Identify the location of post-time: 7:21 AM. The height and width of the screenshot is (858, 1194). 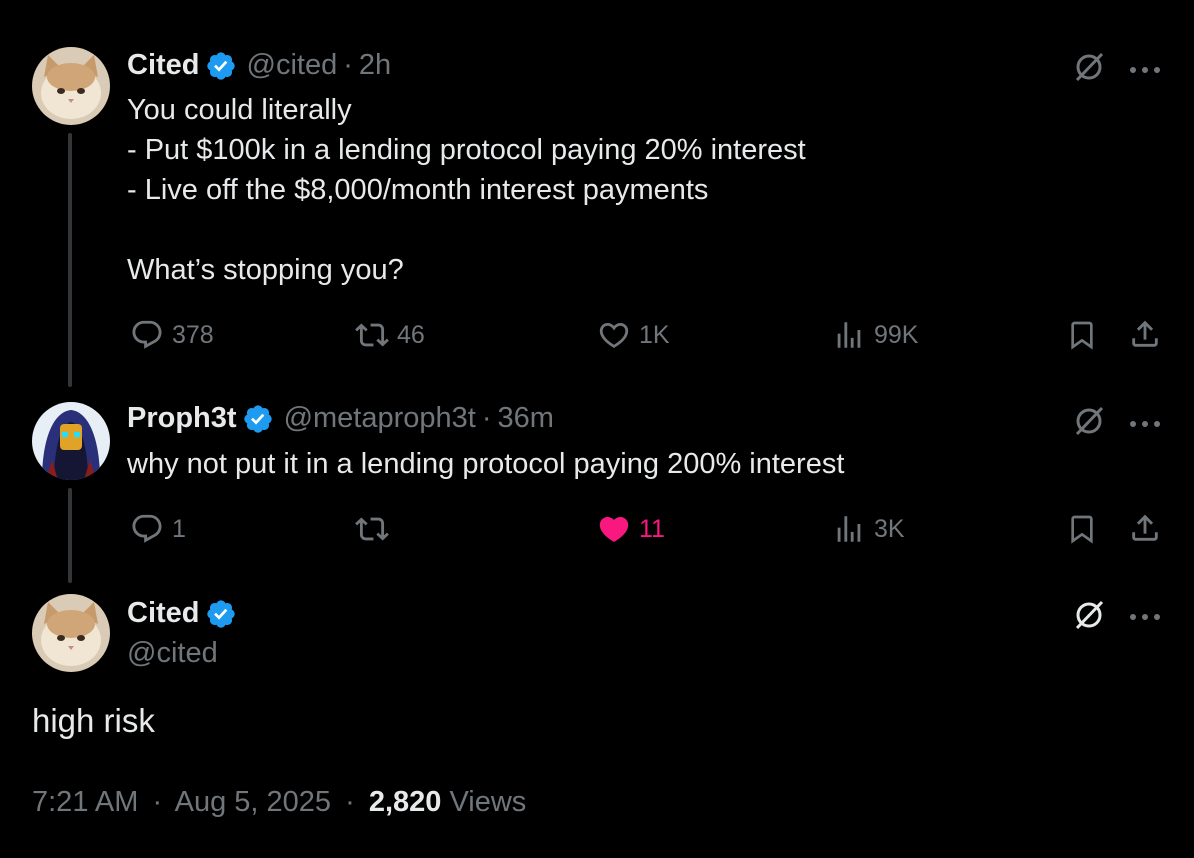
(85, 802).